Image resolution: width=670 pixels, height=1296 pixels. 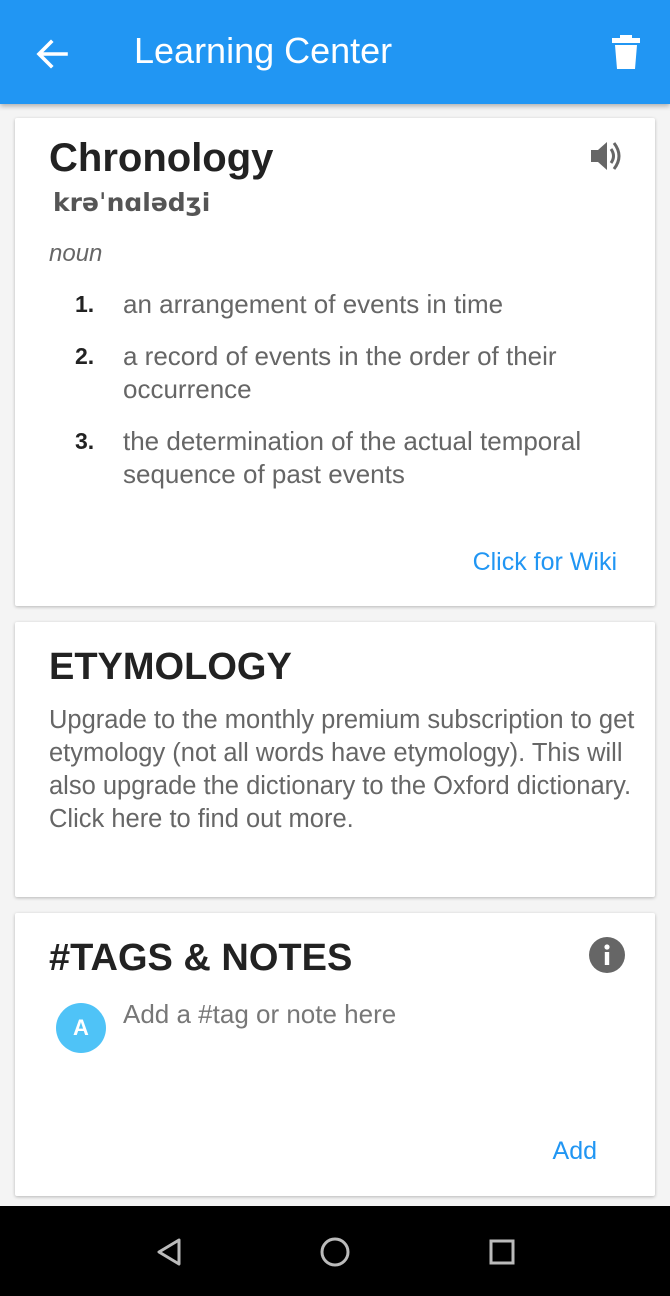 What do you see at coordinates (85, 356) in the screenshot?
I see `definition-number: 2.` at bounding box center [85, 356].